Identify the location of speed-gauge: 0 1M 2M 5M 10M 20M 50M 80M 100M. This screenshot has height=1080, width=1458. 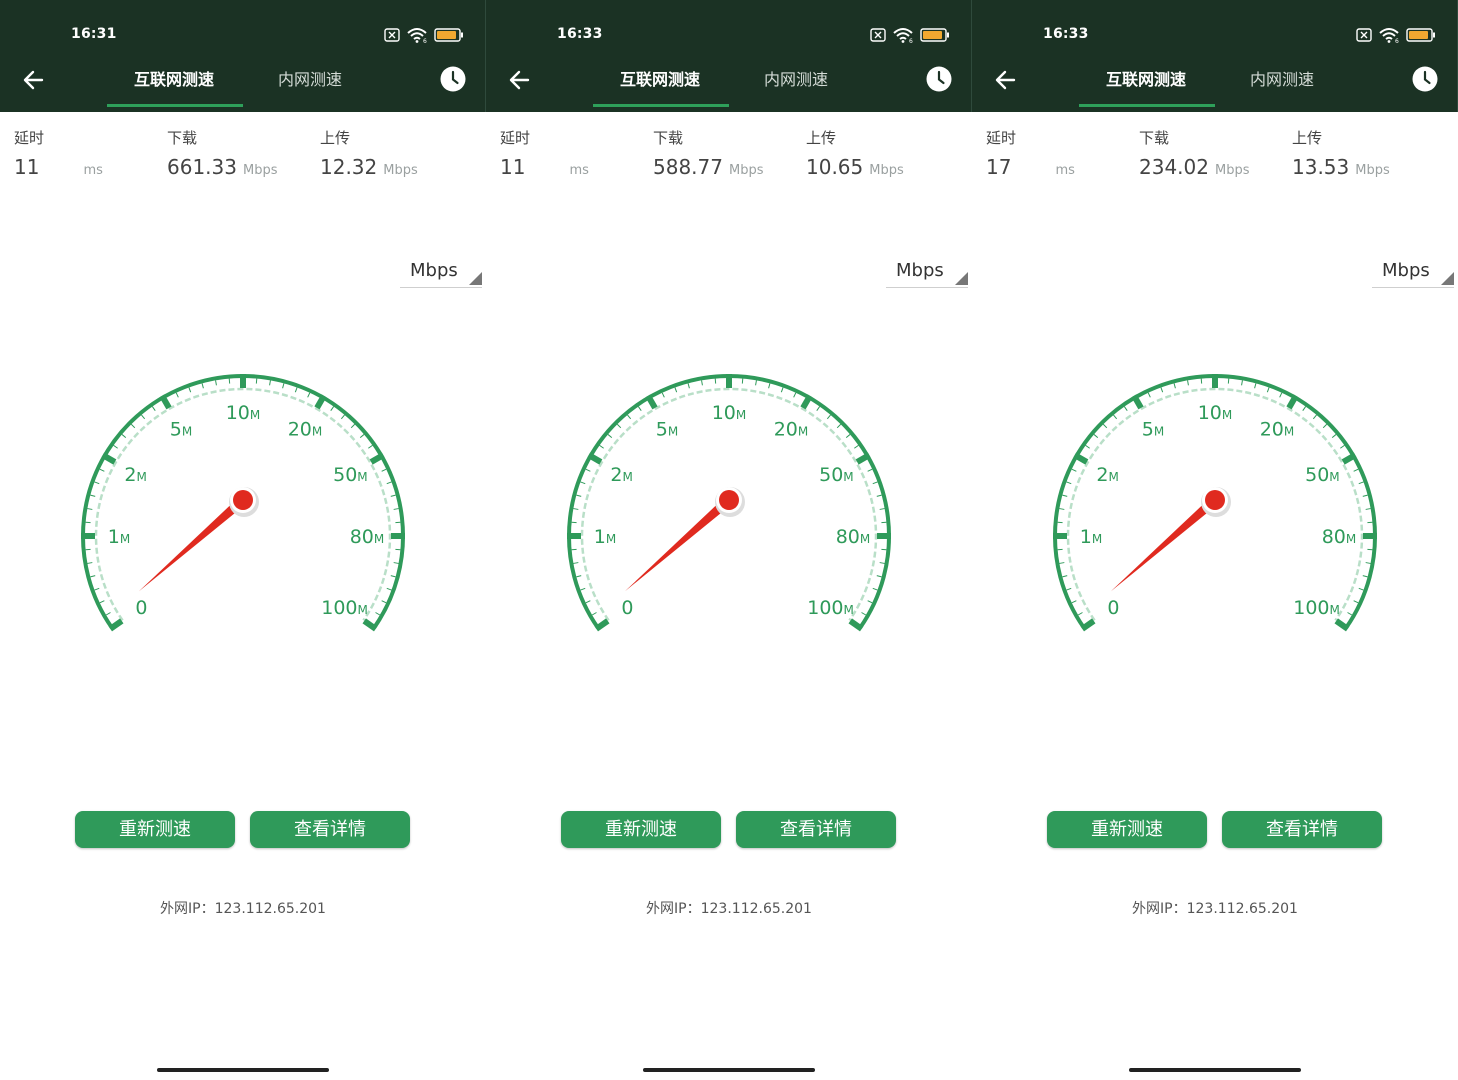
(243, 503).